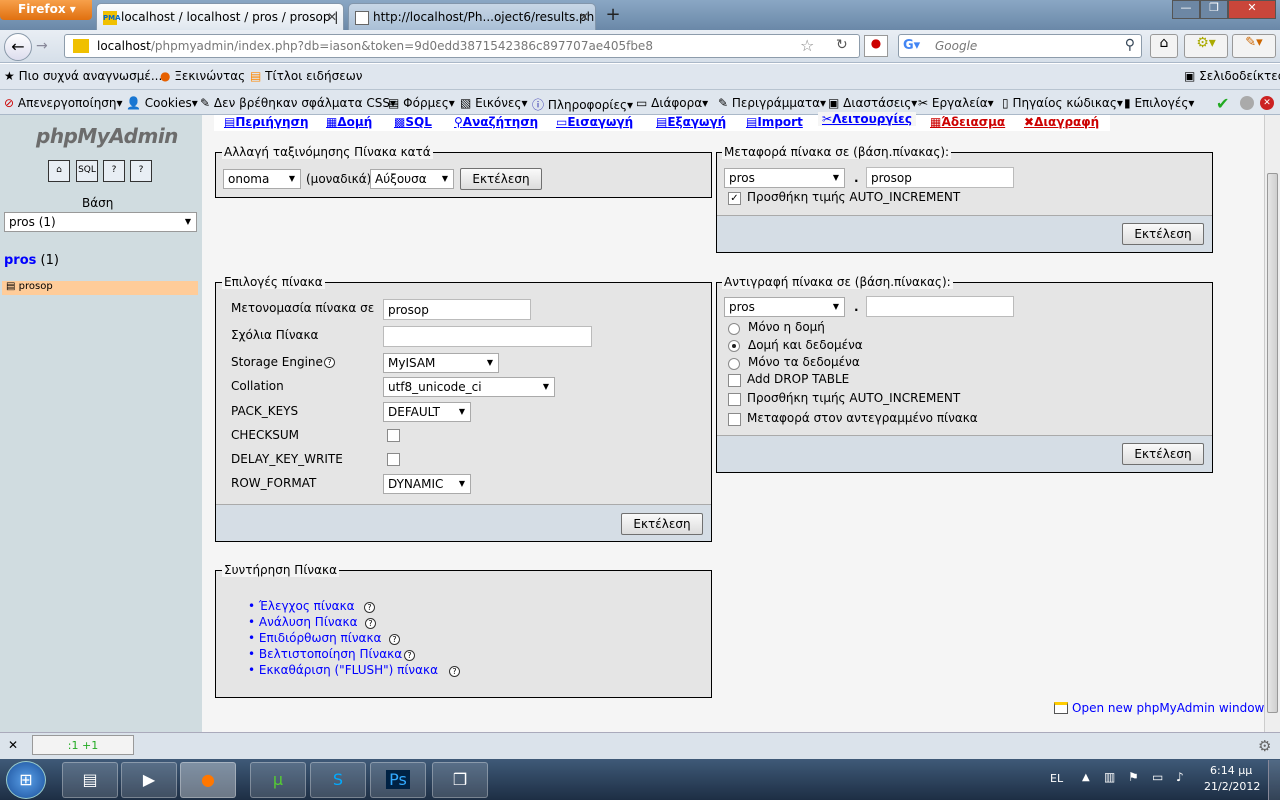 The image size is (1280, 800). I want to click on tab-import: ▤Import, so click(774, 122).